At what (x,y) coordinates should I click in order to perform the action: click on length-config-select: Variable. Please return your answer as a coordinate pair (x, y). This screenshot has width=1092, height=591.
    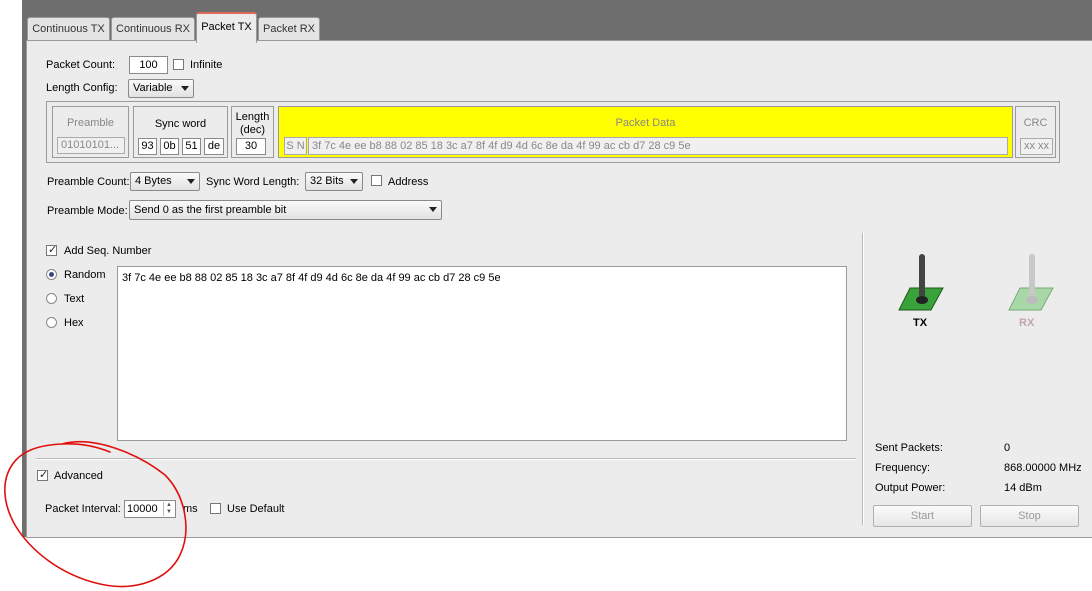
    Looking at the image, I should click on (161, 88).